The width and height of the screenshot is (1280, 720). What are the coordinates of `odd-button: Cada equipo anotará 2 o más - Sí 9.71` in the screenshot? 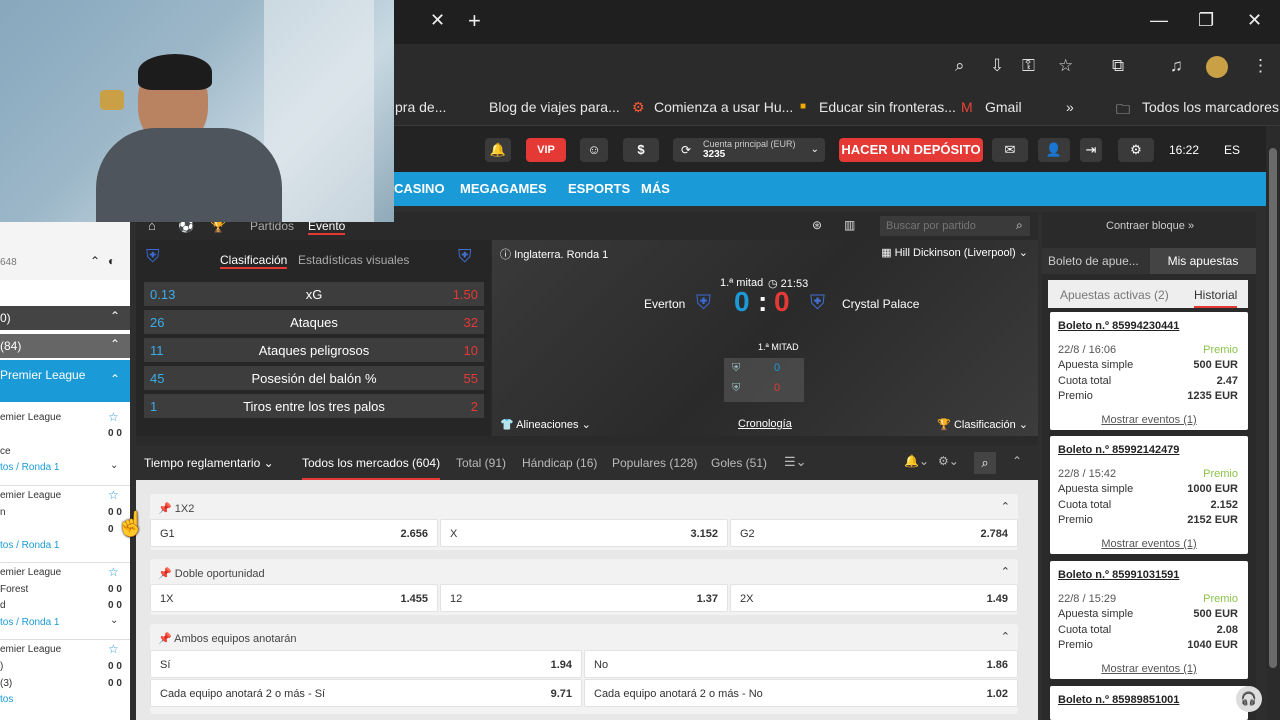 It's located at (366, 693).